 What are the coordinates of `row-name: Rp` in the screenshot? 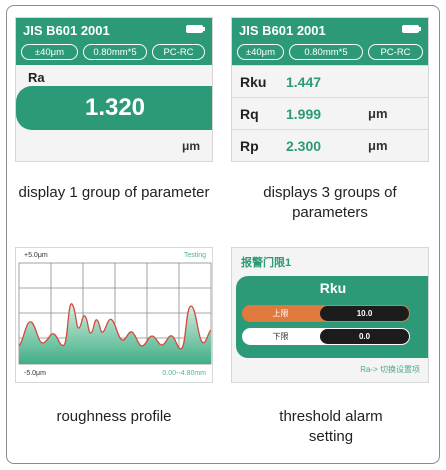 It's located at (249, 145).